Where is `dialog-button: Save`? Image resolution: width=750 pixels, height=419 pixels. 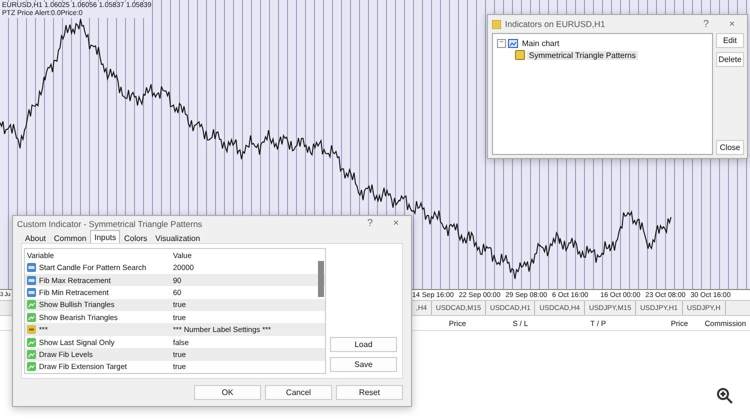 dialog-button: Save is located at coordinates (363, 364).